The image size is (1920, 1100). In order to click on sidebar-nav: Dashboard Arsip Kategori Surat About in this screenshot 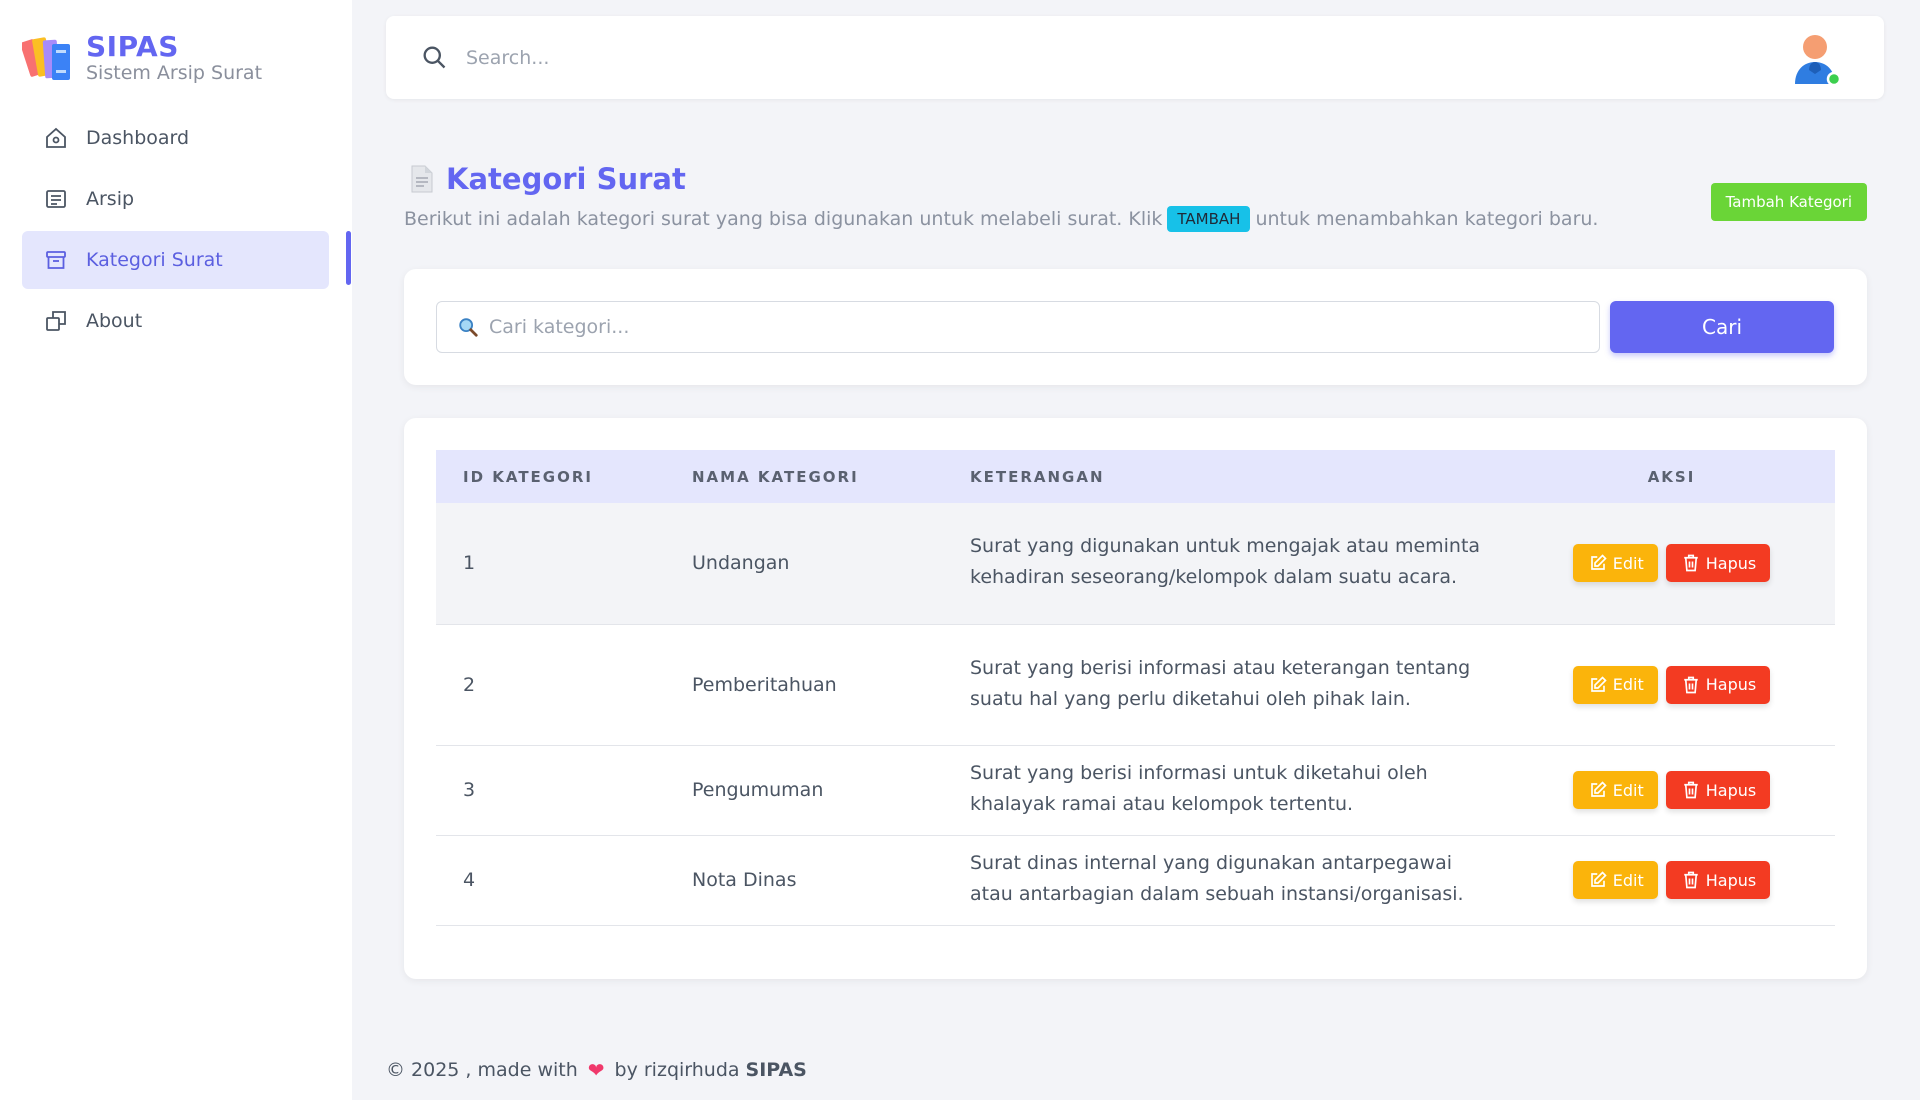, I will do `click(175, 231)`.